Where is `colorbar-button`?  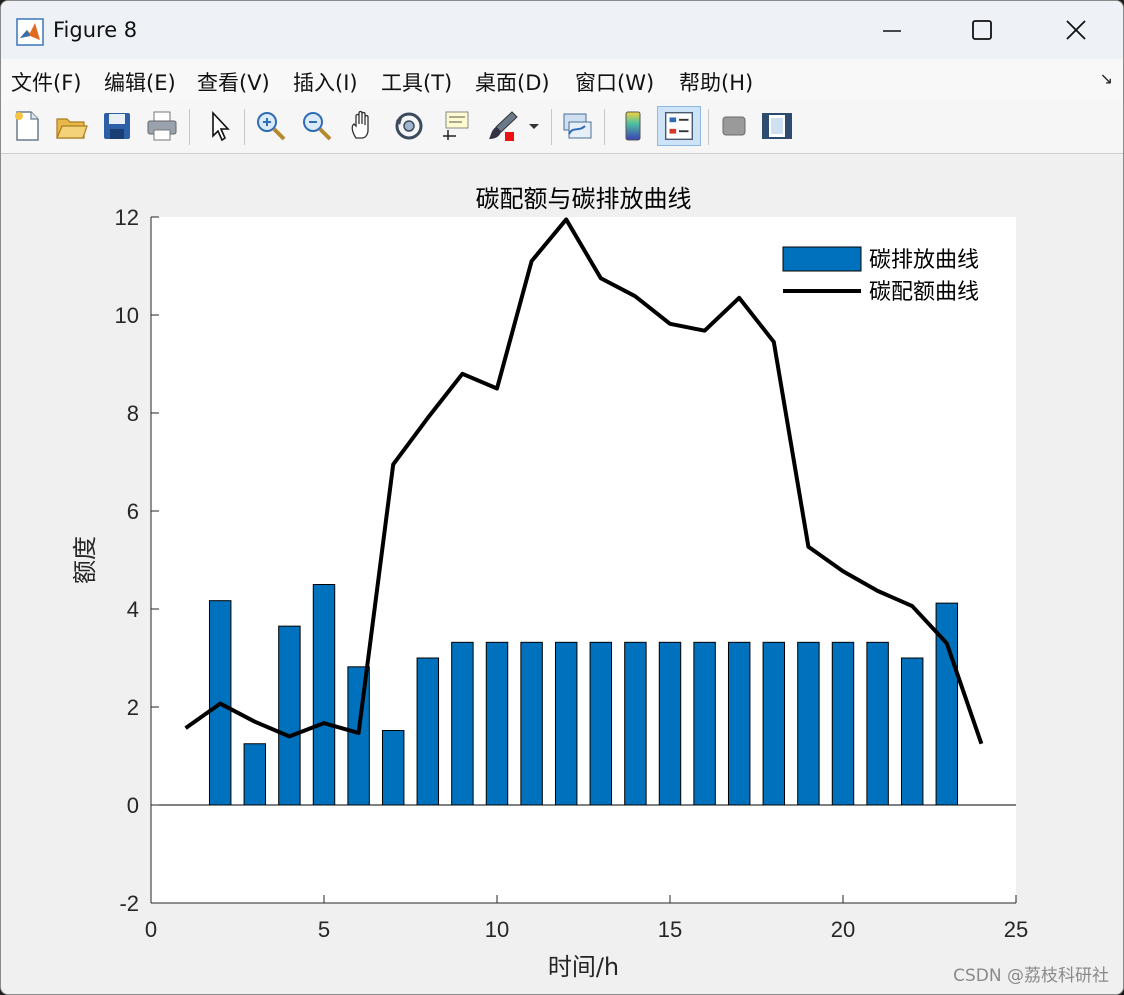 colorbar-button is located at coordinates (633, 126).